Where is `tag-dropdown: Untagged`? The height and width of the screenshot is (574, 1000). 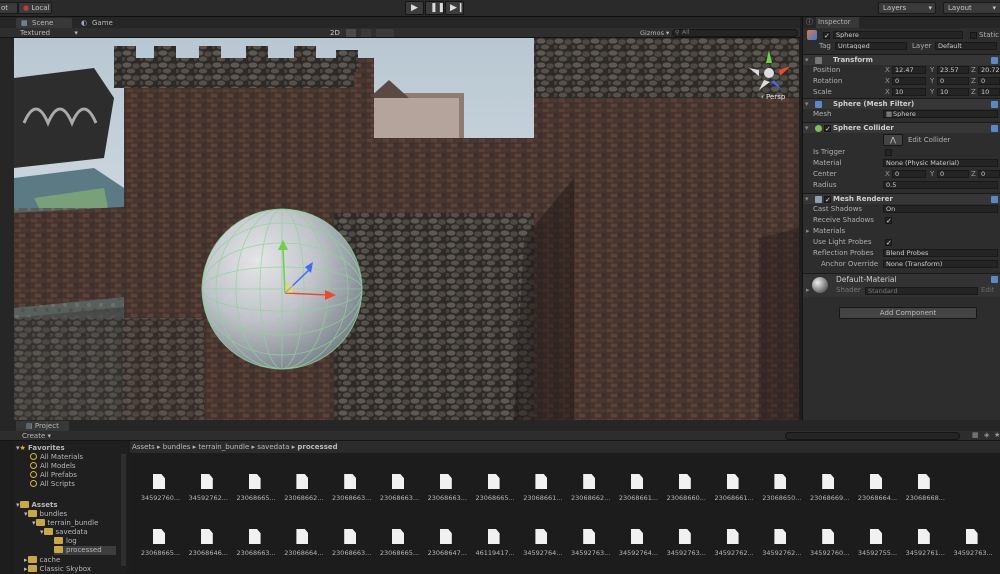 tag-dropdown: Untagged is located at coordinates (871, 46).